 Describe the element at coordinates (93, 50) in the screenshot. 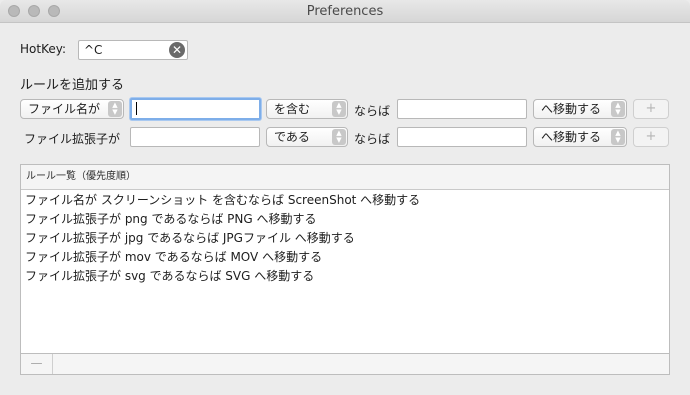

I see `hotkey-value: ^C` at that location.